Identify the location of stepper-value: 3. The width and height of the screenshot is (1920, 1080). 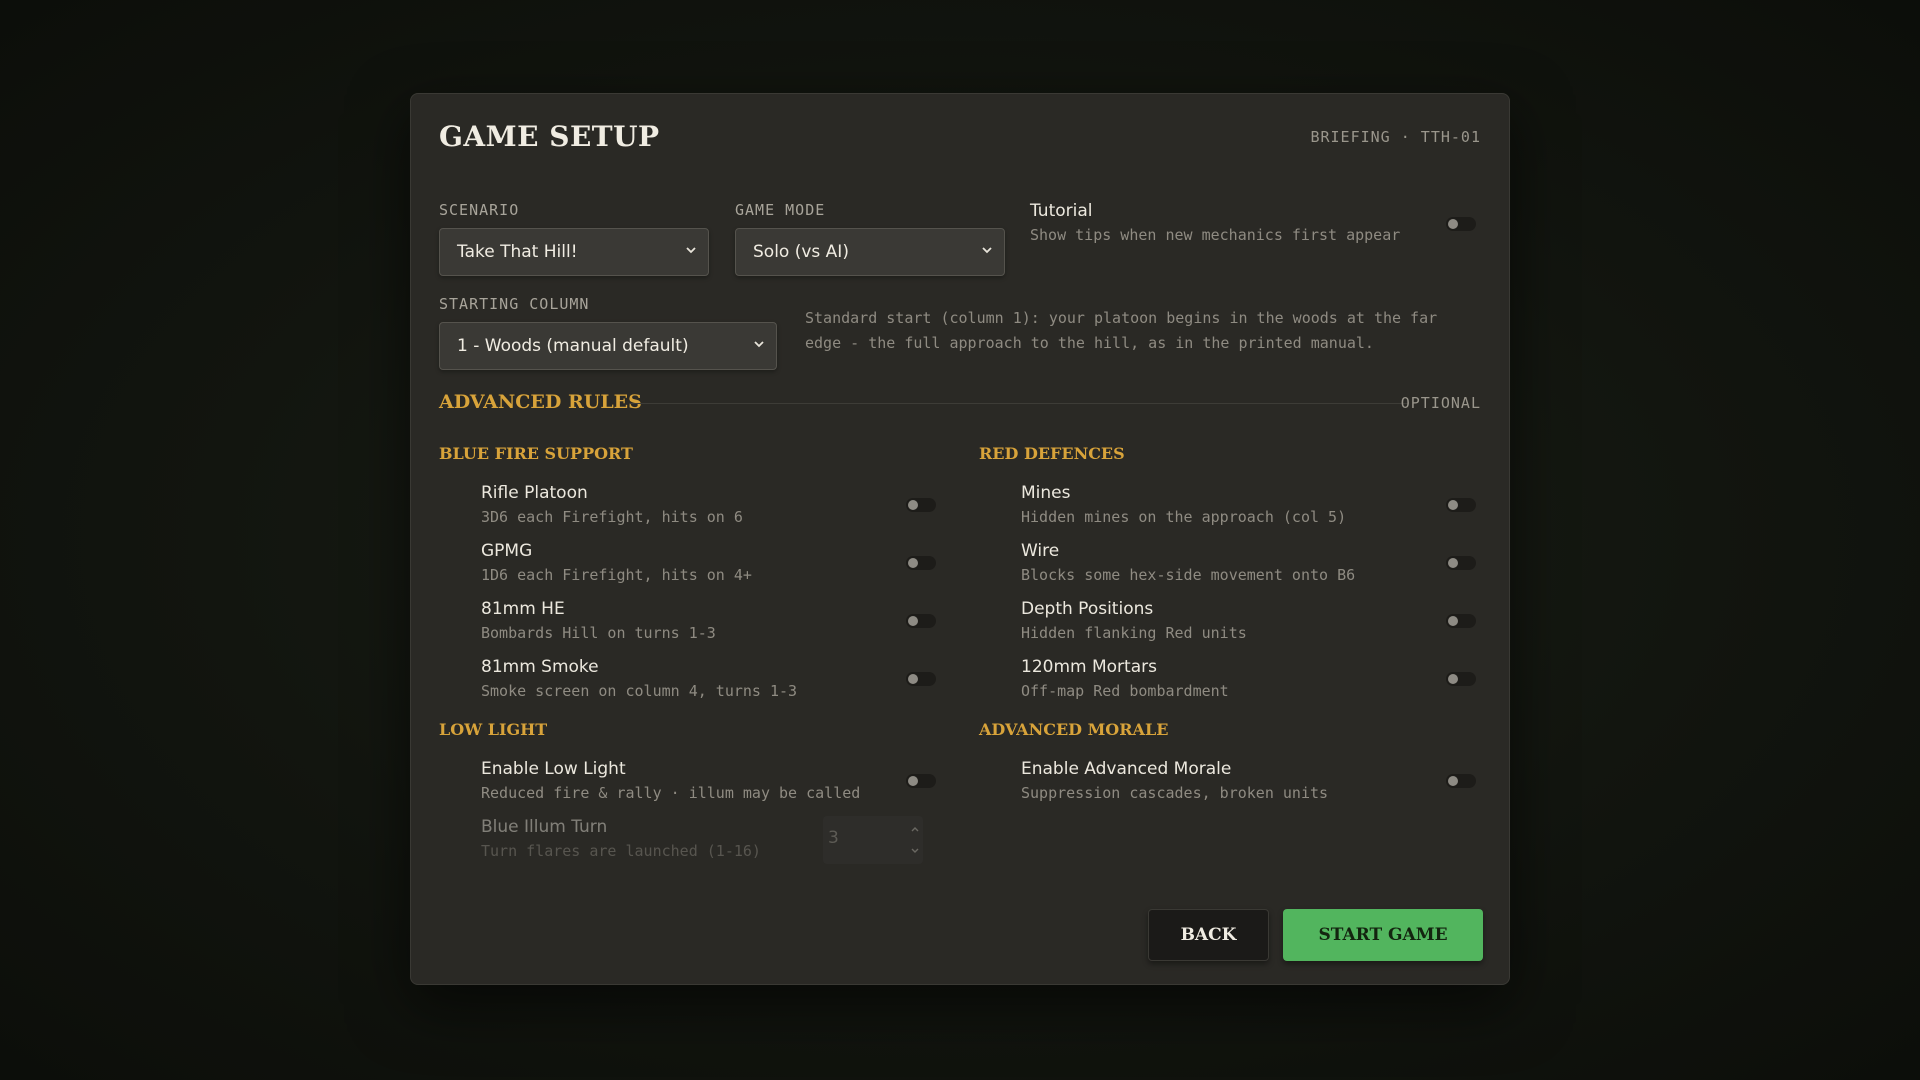
(833, 838).